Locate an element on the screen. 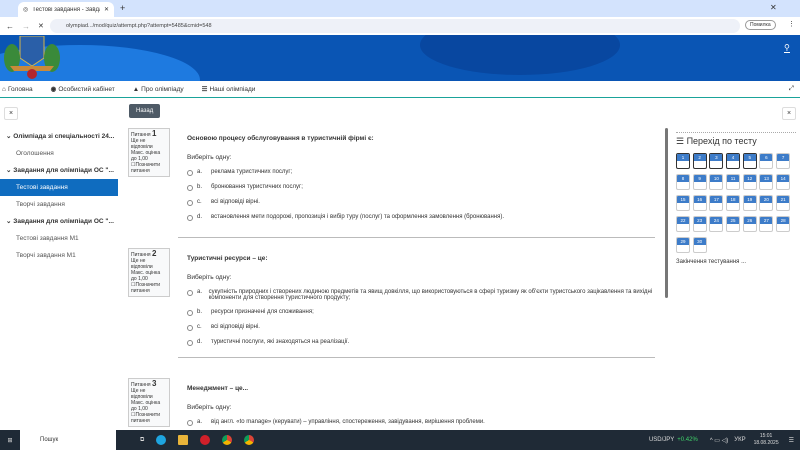 This screenshot has height=450, width=800. nav-home: ⌂ Головна is located at coordinates (17, 89).